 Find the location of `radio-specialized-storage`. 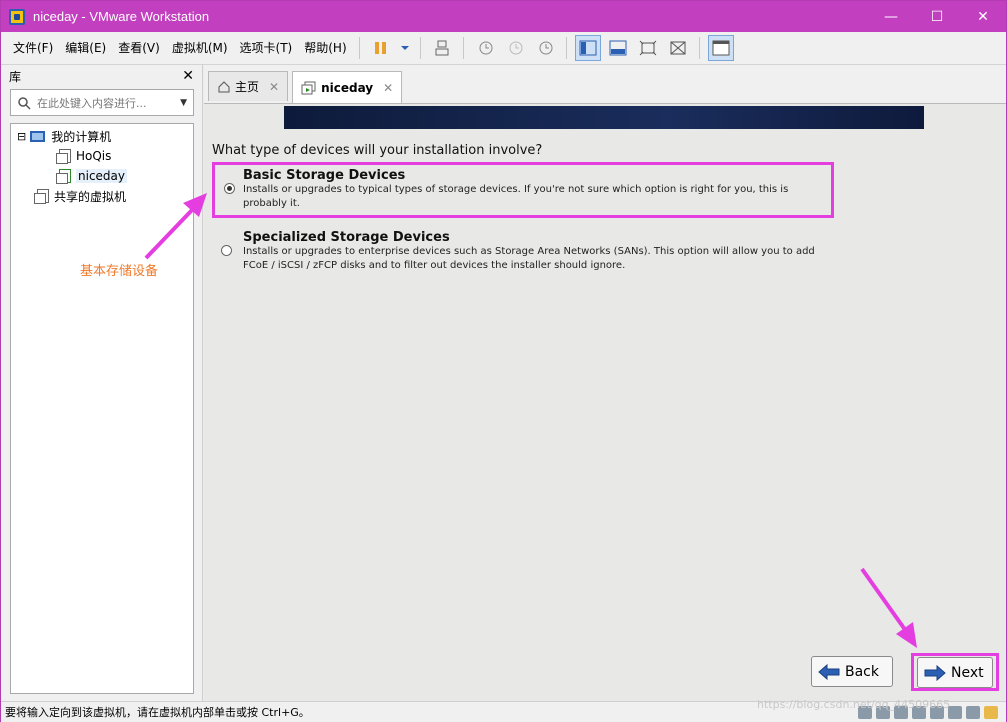

radio-specialized-storage is located at coordinates (226, 250).